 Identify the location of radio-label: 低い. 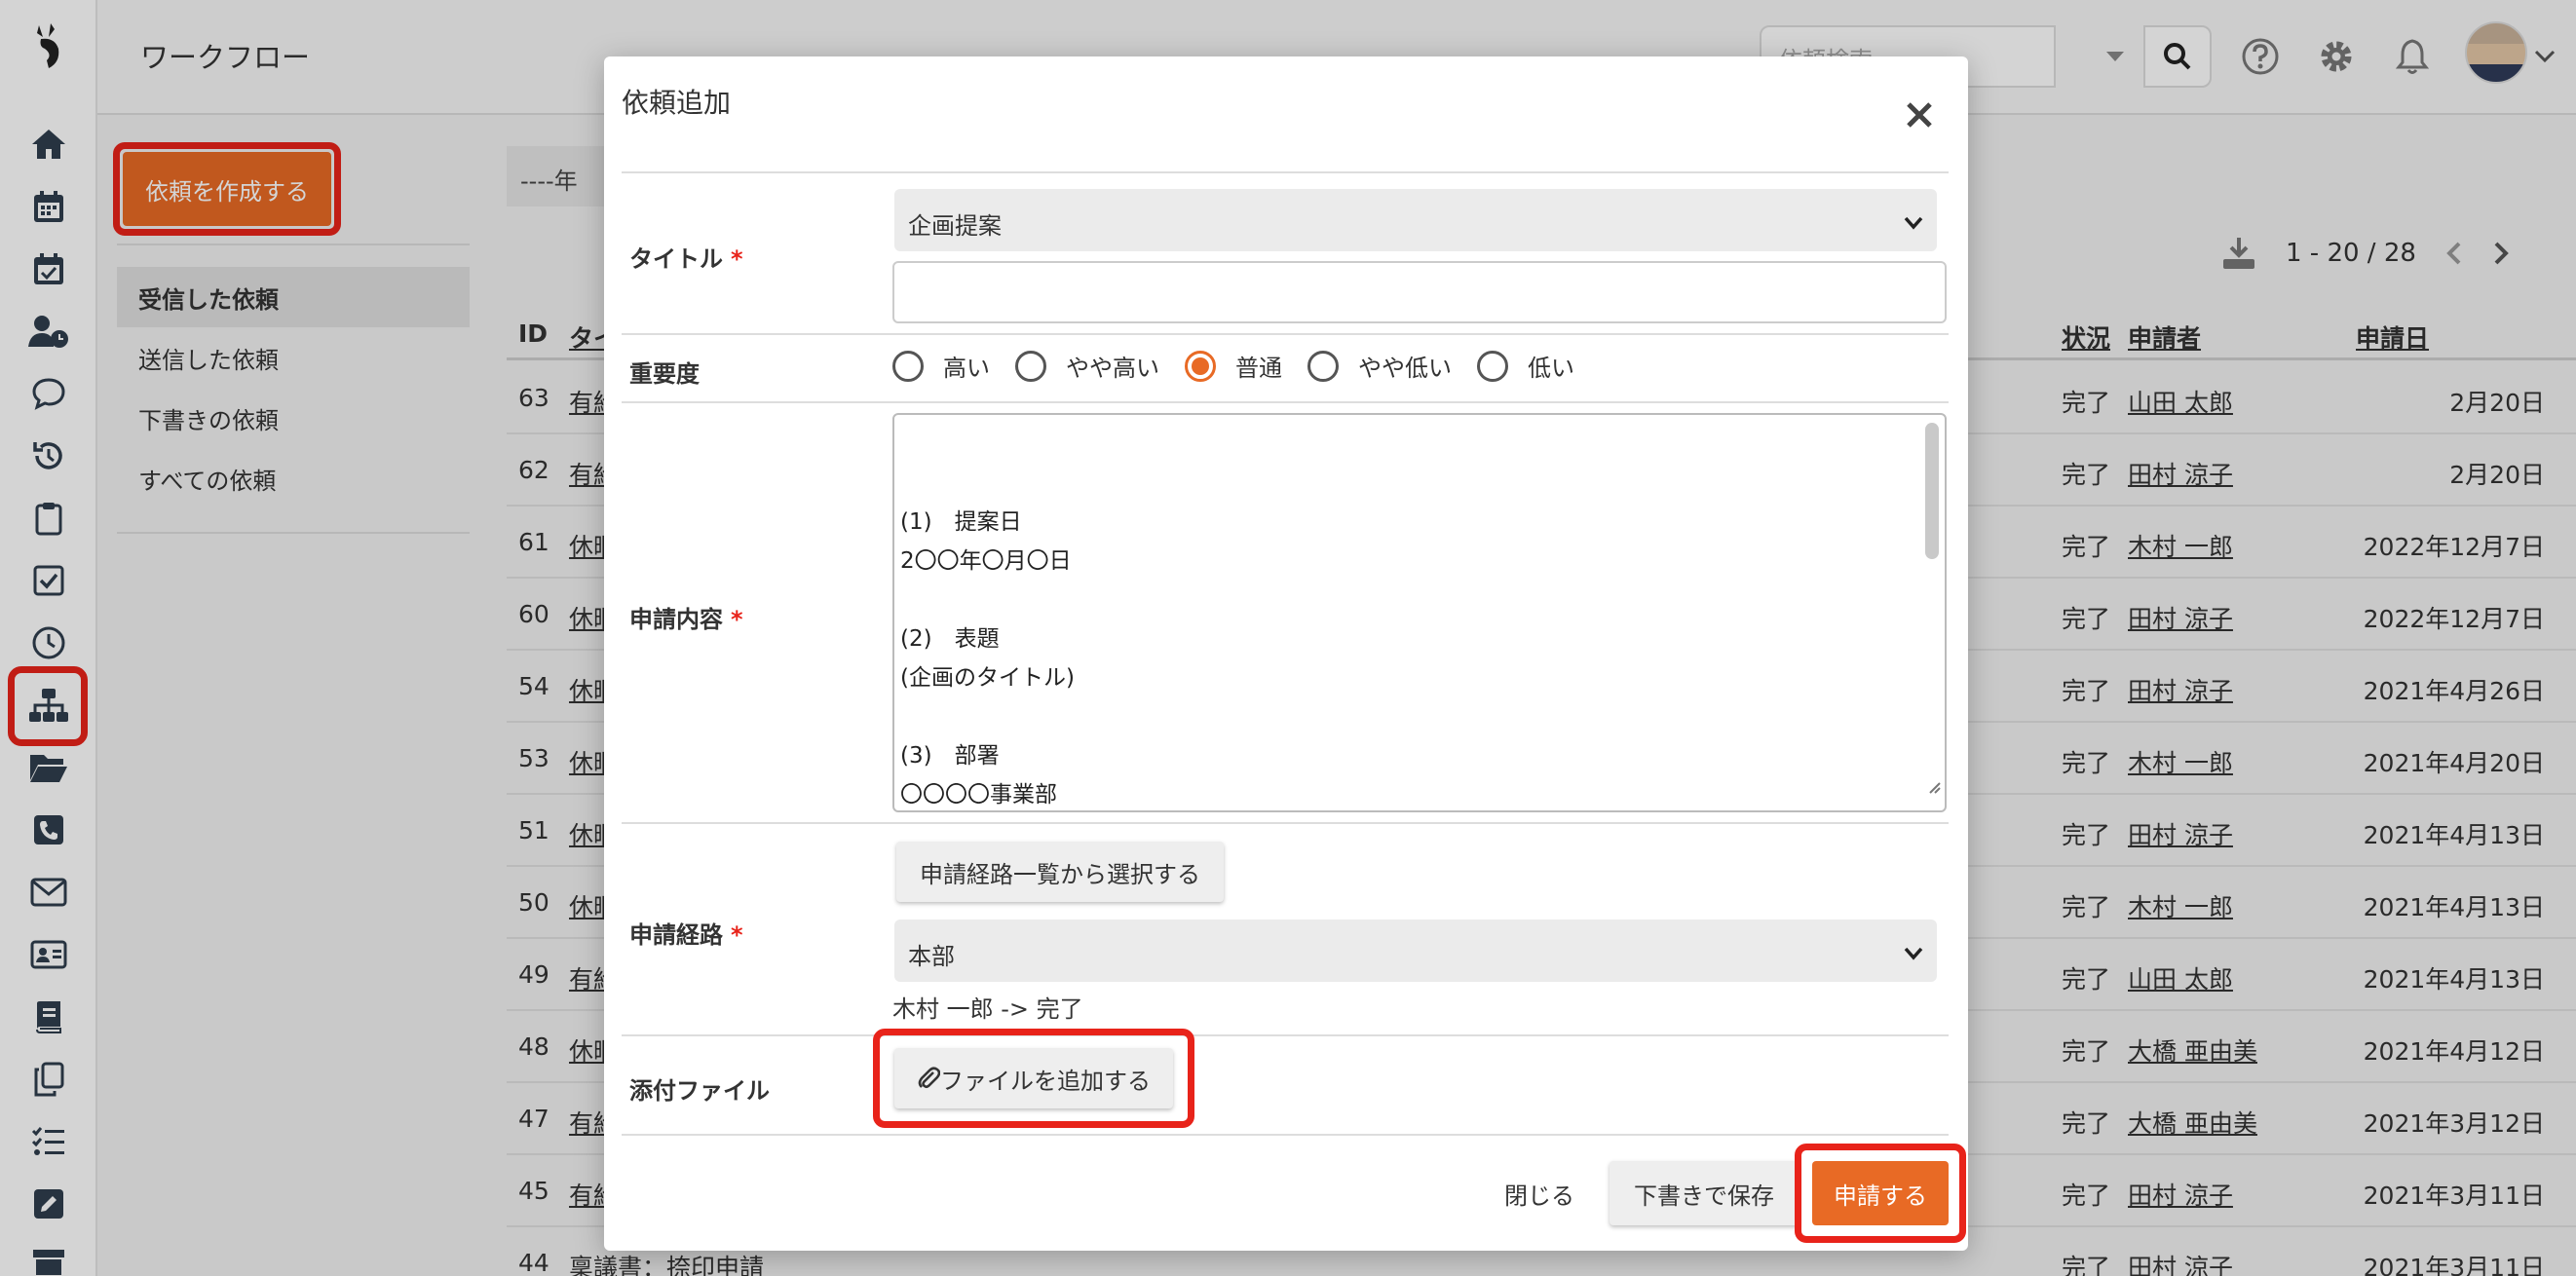
(1551, 369).